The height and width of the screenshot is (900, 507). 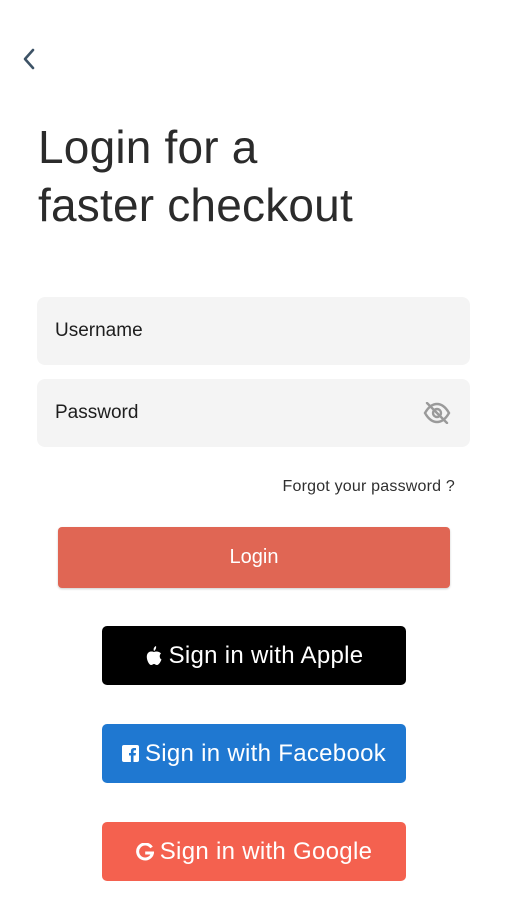 I want to click on password-visibility-toggle, so click(x=437, y=413).